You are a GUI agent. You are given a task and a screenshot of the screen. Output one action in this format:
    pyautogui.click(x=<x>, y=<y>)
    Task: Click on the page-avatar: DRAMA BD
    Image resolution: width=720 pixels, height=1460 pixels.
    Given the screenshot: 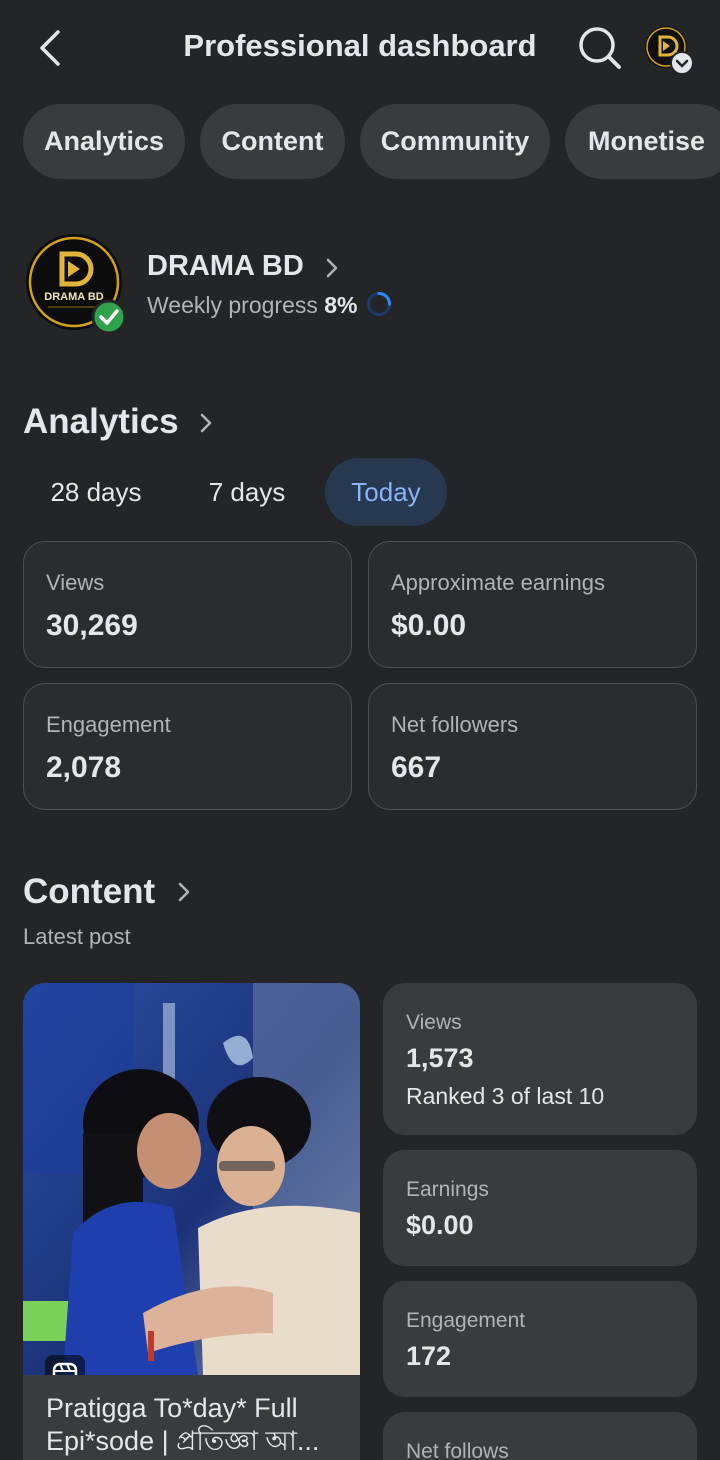 What is the action you would take?
    pyautogui.click(x=76, y=284)
    